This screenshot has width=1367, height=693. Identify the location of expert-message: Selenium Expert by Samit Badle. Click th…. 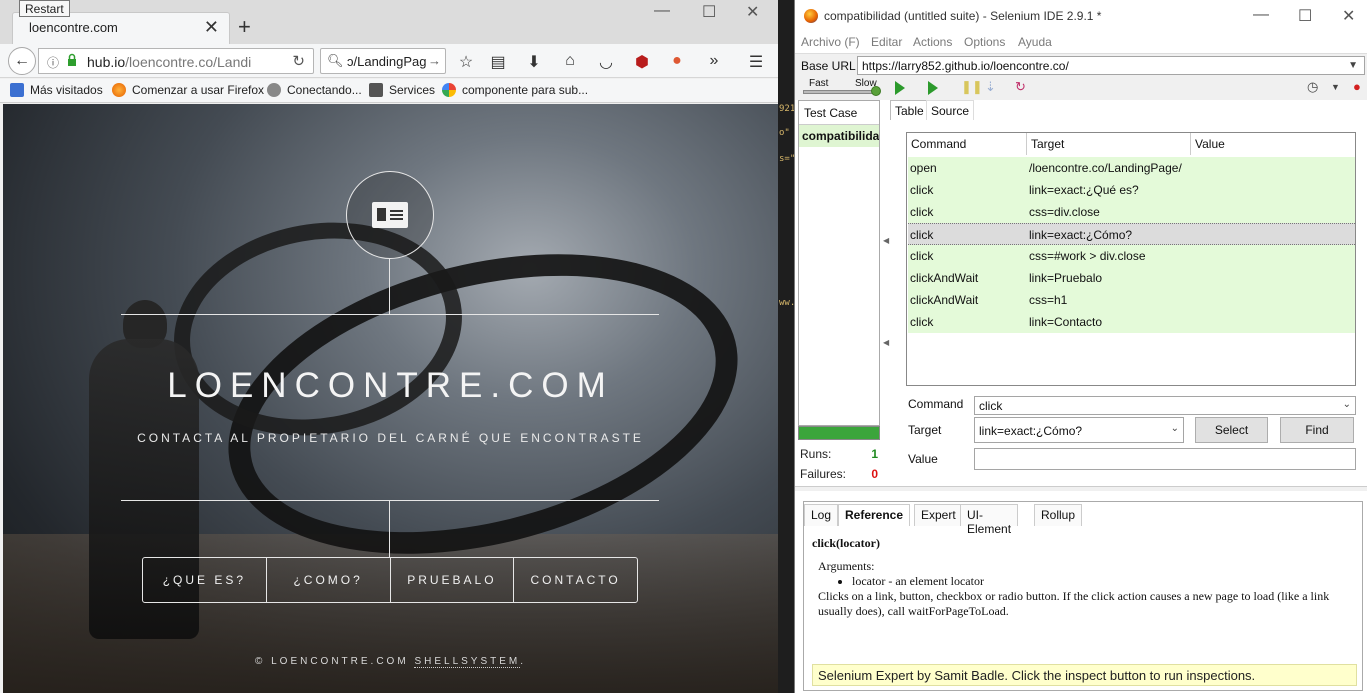
(1084, 675).